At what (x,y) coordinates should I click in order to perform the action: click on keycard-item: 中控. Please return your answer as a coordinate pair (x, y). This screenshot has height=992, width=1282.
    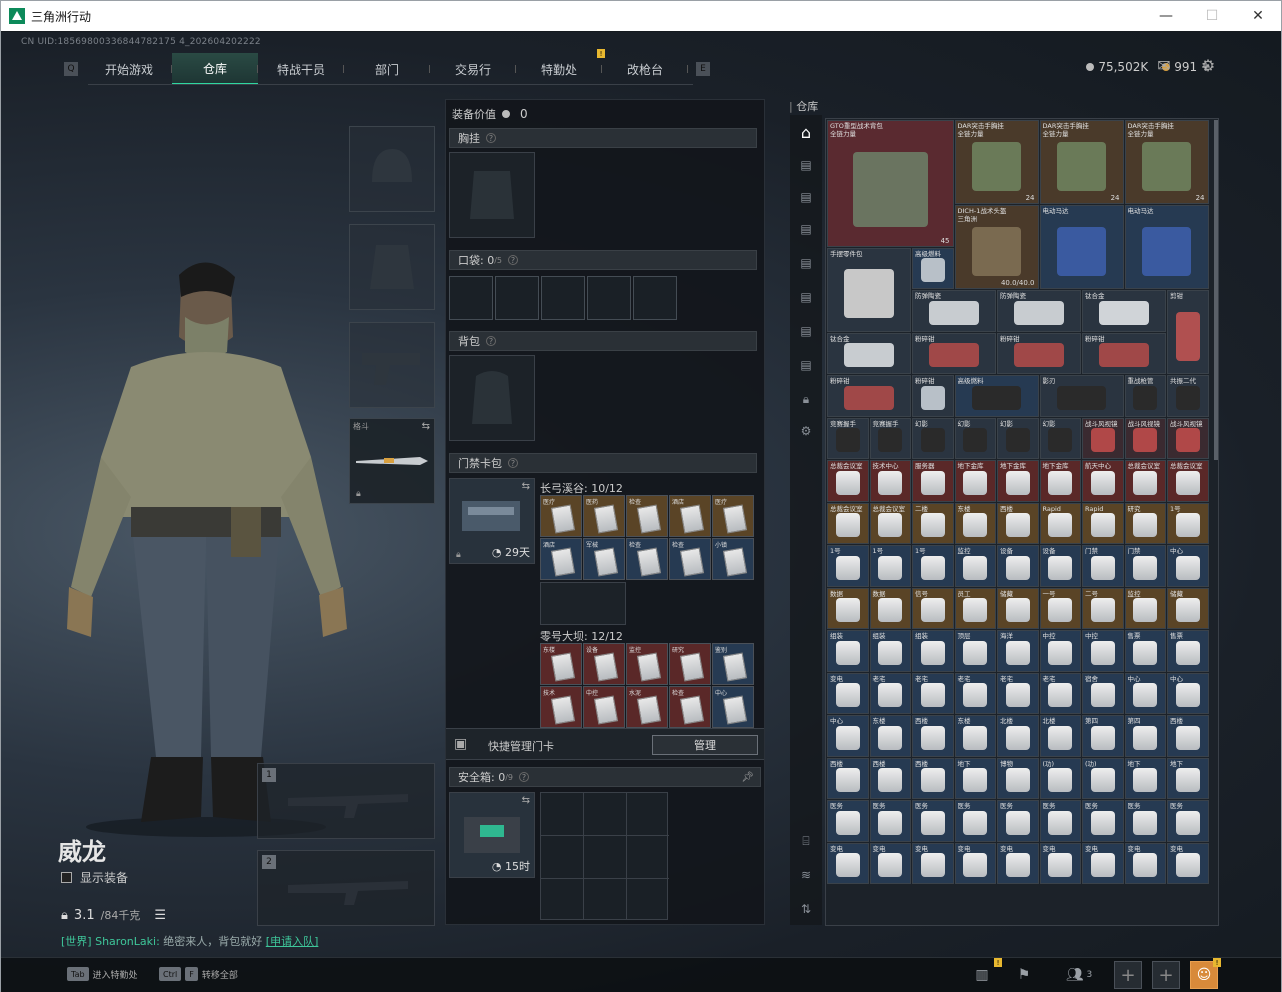
    Looking at the image, I should click on (604, 707).